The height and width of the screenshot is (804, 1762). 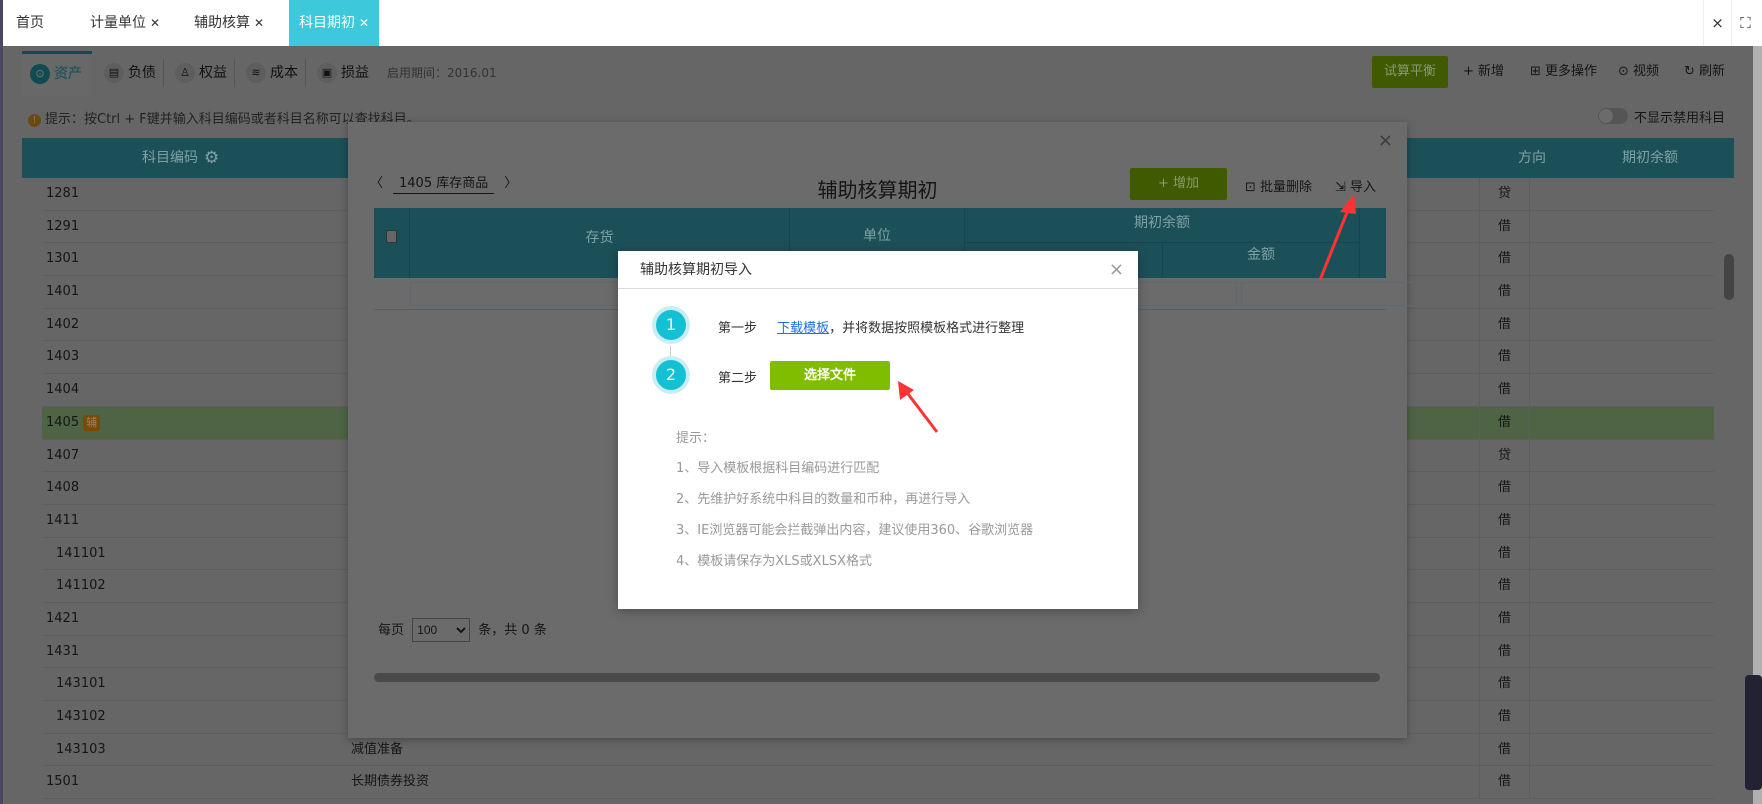 What do you see at coordinates (1745, 23) in the screenshot?
I see `fullscreen-button: ⛶` at bounding box center [1745, 23].